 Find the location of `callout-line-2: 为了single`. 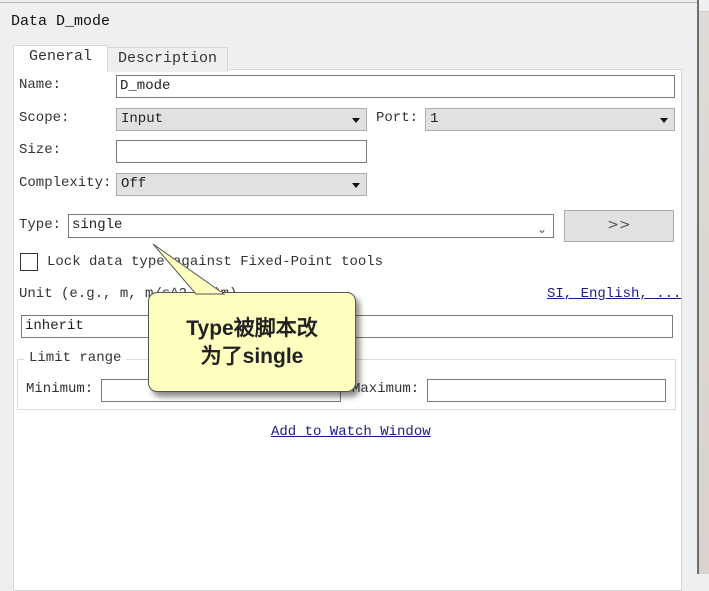

callout-line-2: 为了single is located at coordinates (252, 356).